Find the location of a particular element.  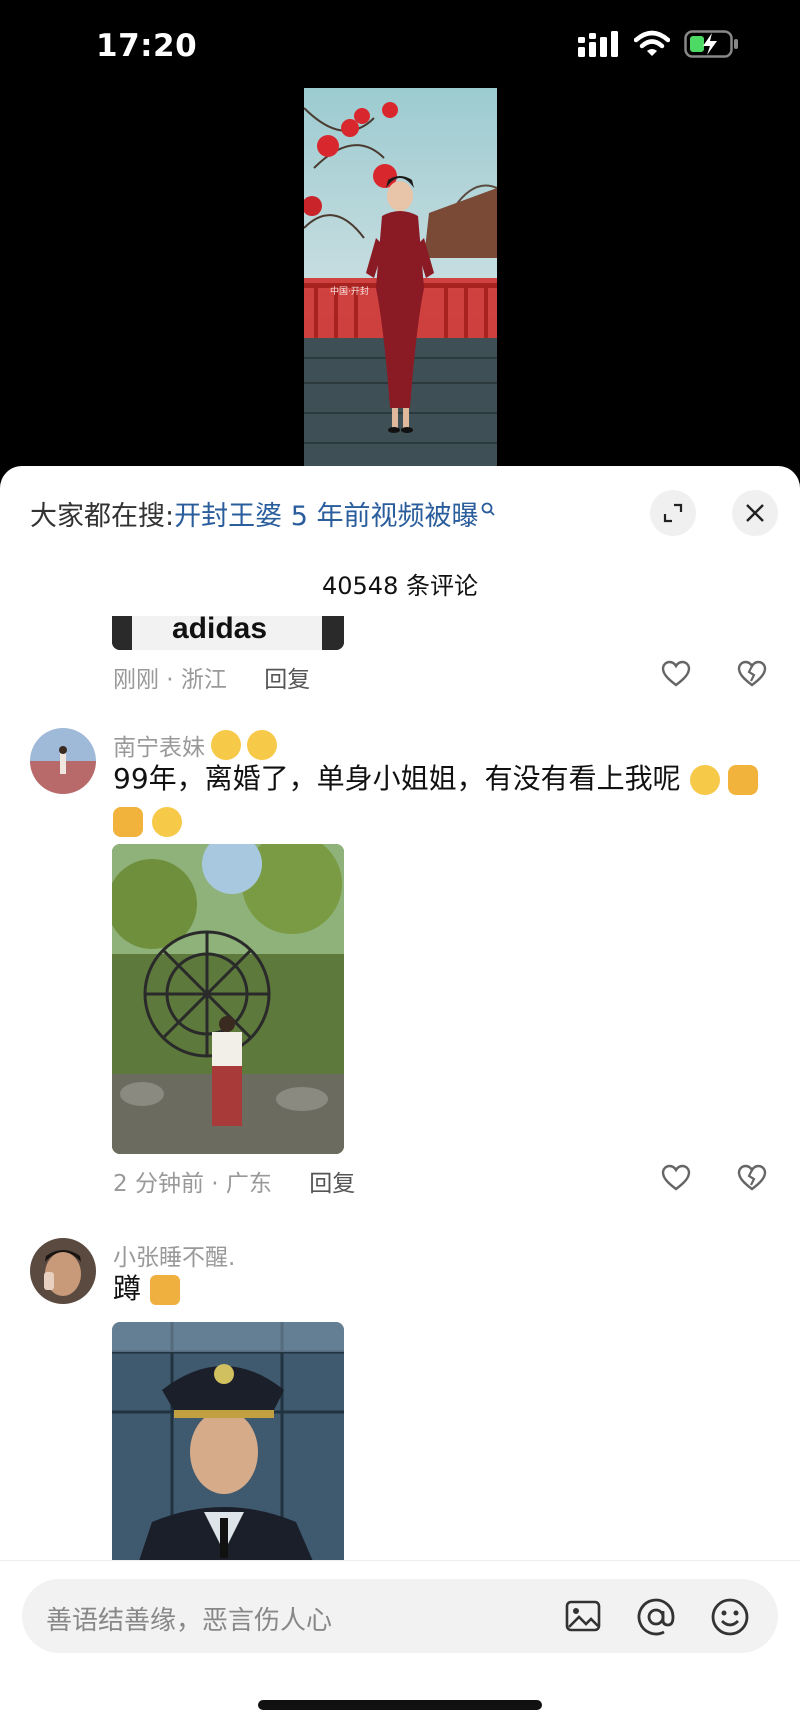

comment-input: 善语结善缘，恶言伤人心 is located at coordinates (400, 1616).